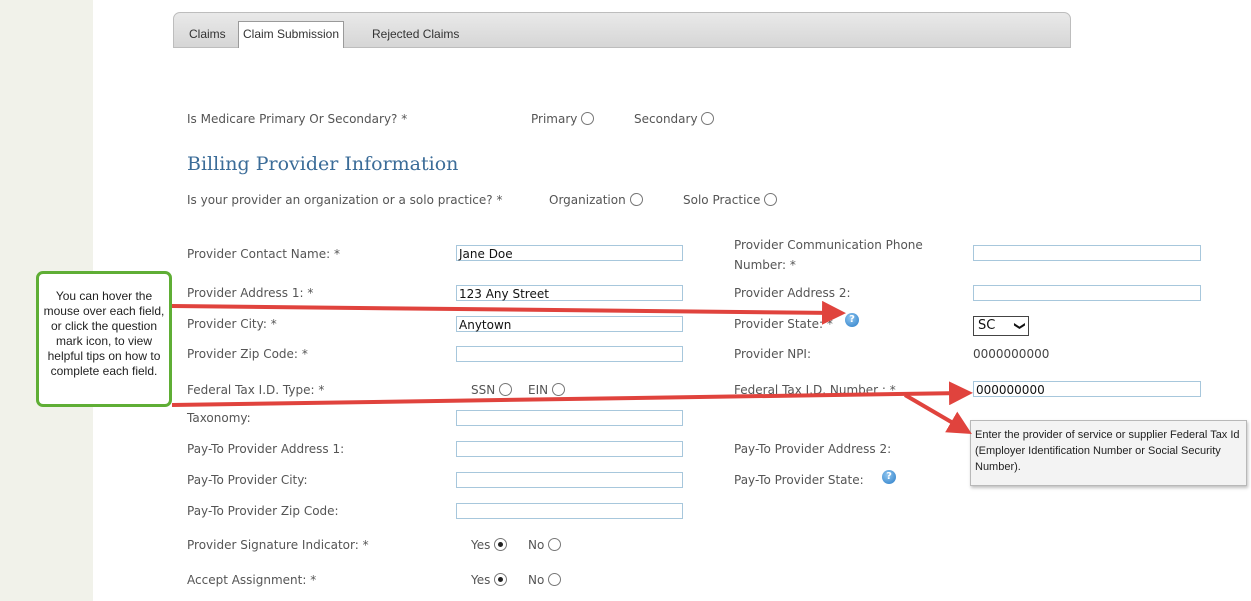  What do you see at coordinates (572, 367) in the screenshot?
I see `annotation-arrows` at bounding box center [572, 367].